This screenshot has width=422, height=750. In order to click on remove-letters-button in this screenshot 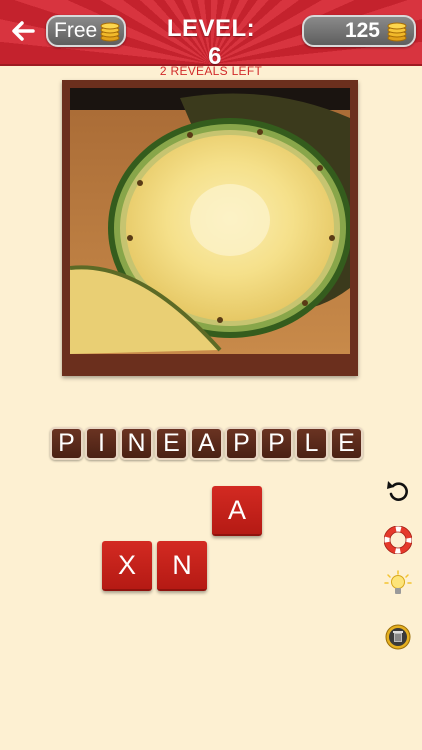, I will do `click(398, 637)`.